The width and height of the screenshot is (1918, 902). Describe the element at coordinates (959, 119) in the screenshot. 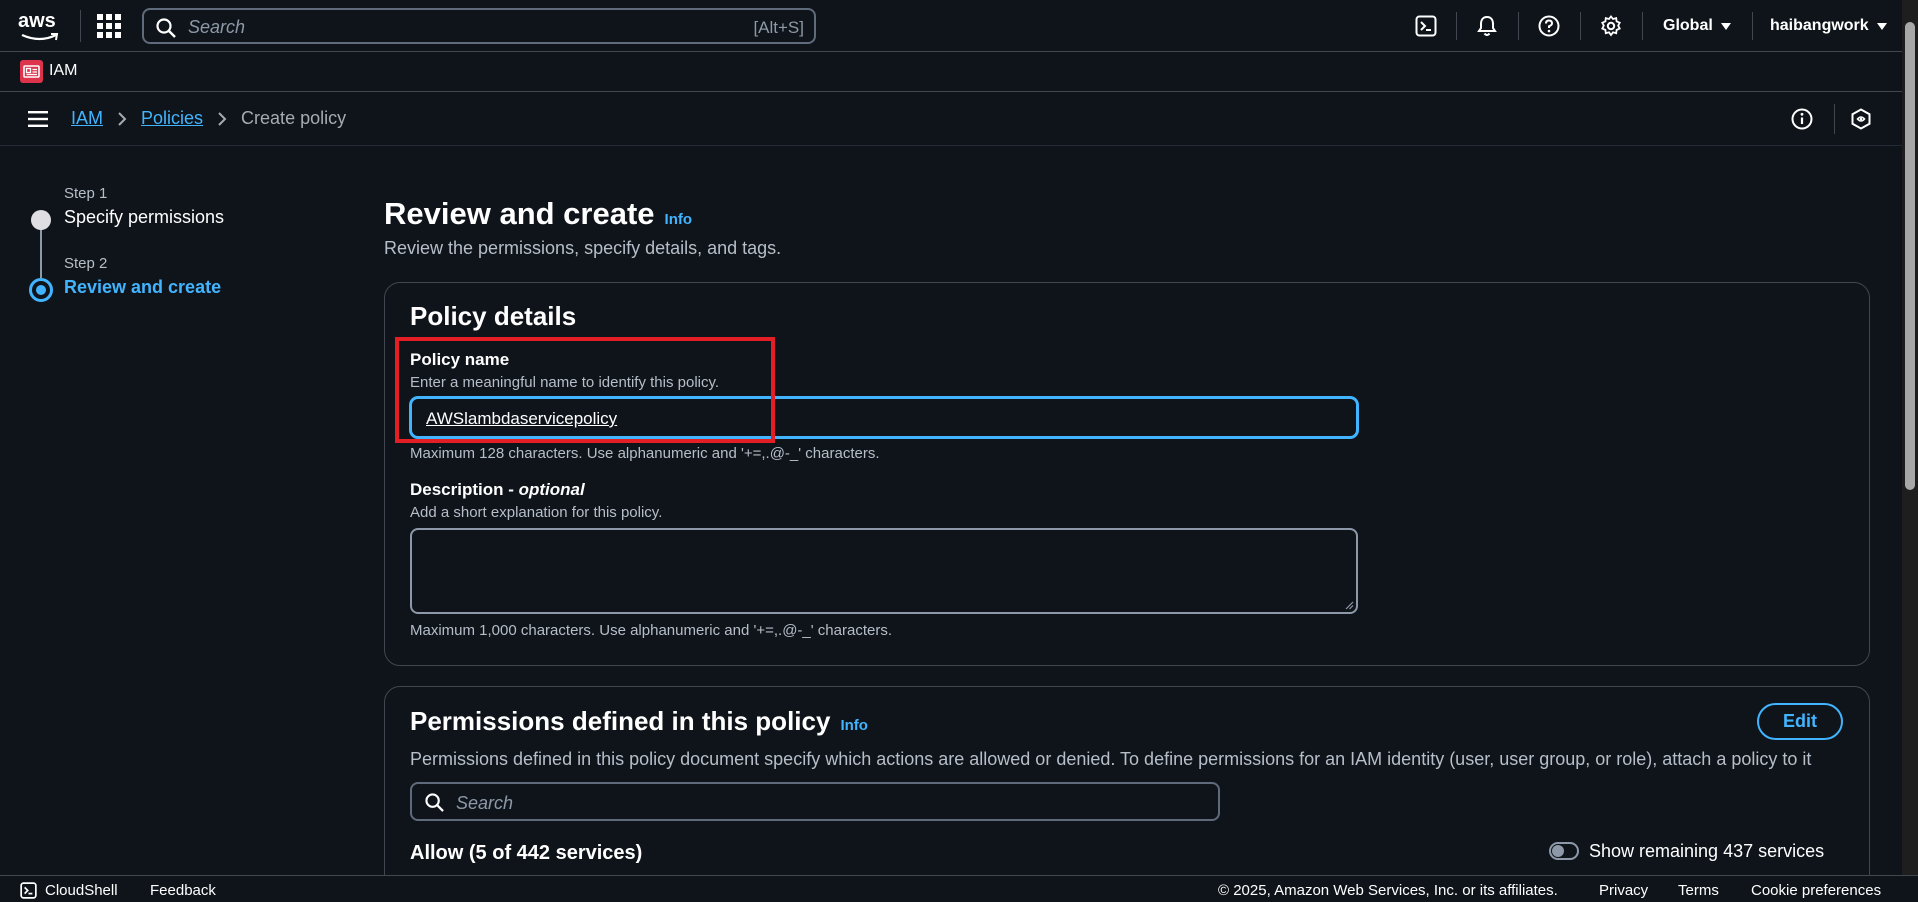

I see `breadcrumb-bar: IAM Policies Create policy` at that location.